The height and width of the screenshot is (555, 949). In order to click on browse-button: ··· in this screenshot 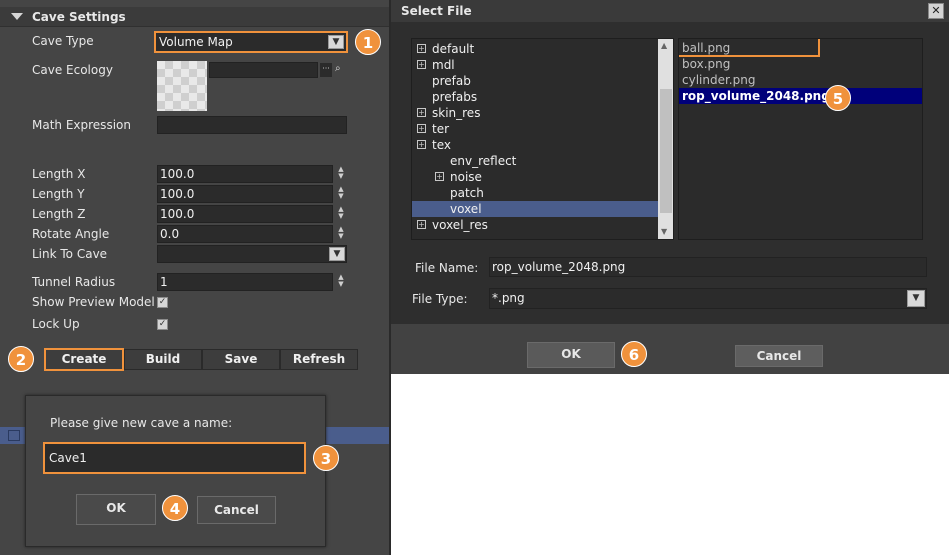, I will do `click(326, 70)`.